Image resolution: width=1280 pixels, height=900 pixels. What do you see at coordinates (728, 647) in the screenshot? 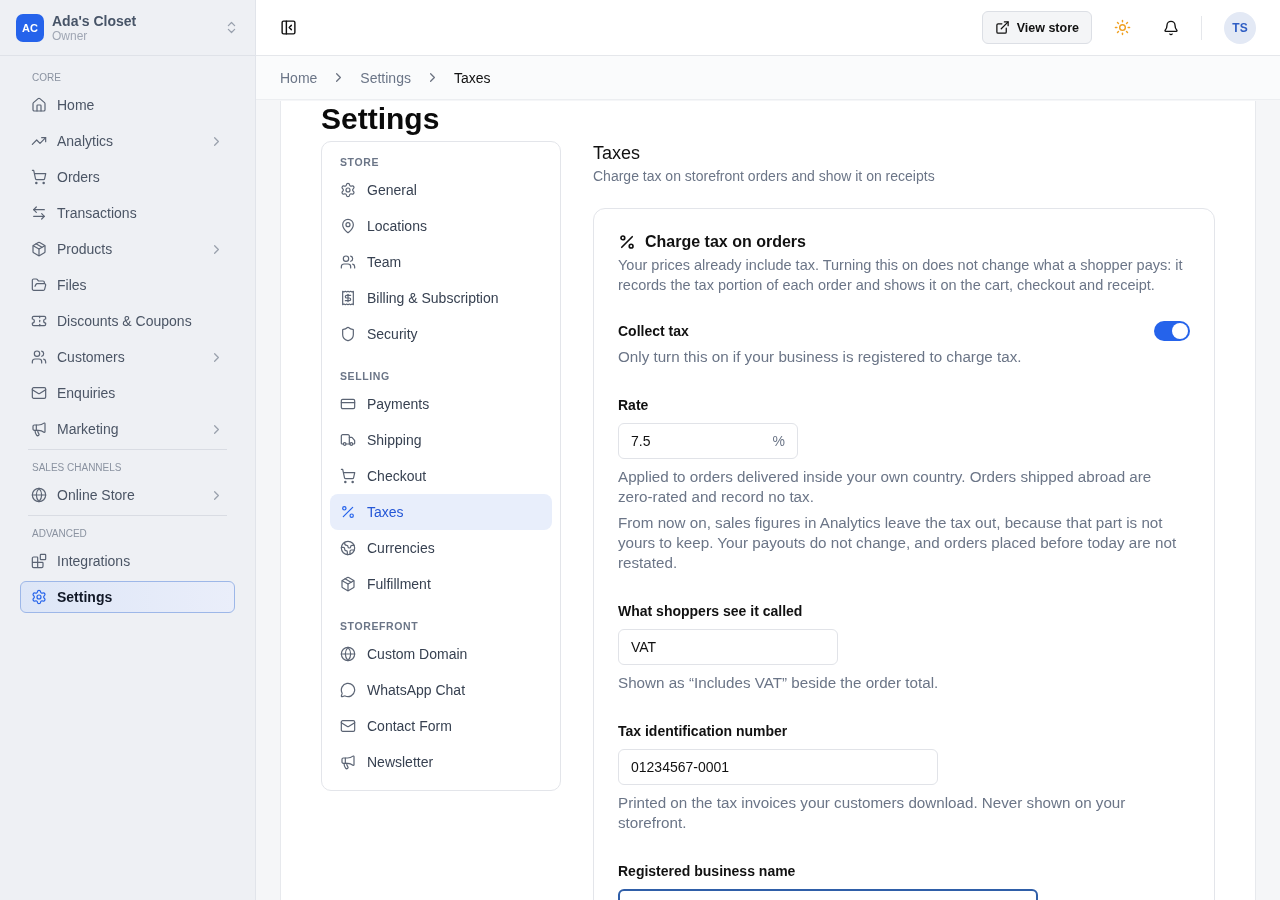
I see `input-field: VAT` at bounding box center [728, 647].